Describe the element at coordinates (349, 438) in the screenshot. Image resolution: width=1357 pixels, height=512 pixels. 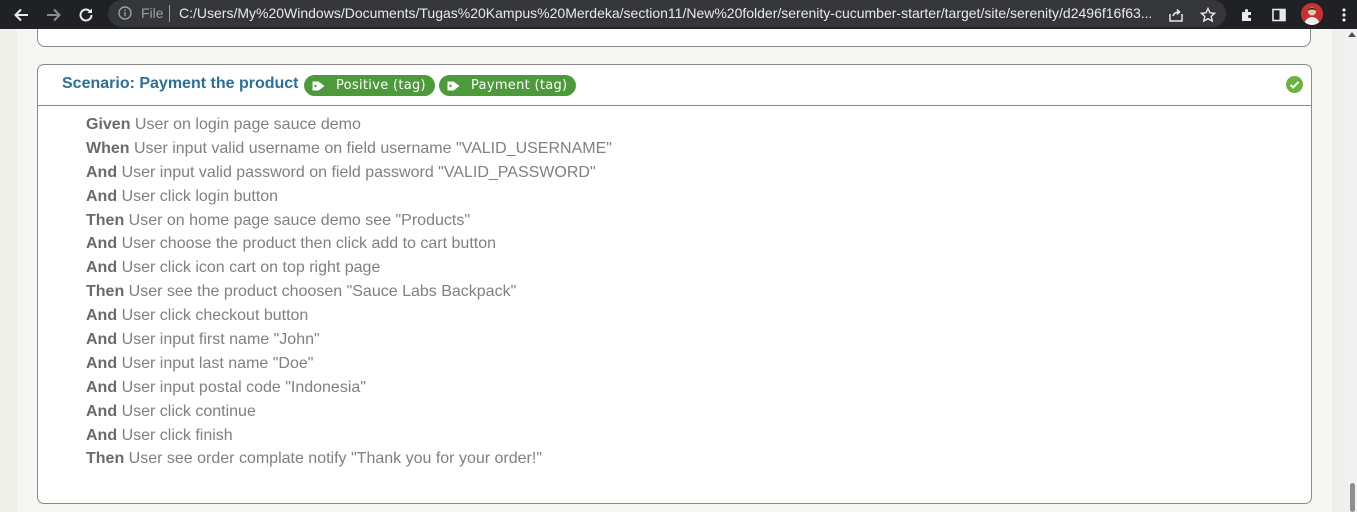
I see `step-row: And User click finish` at that location.